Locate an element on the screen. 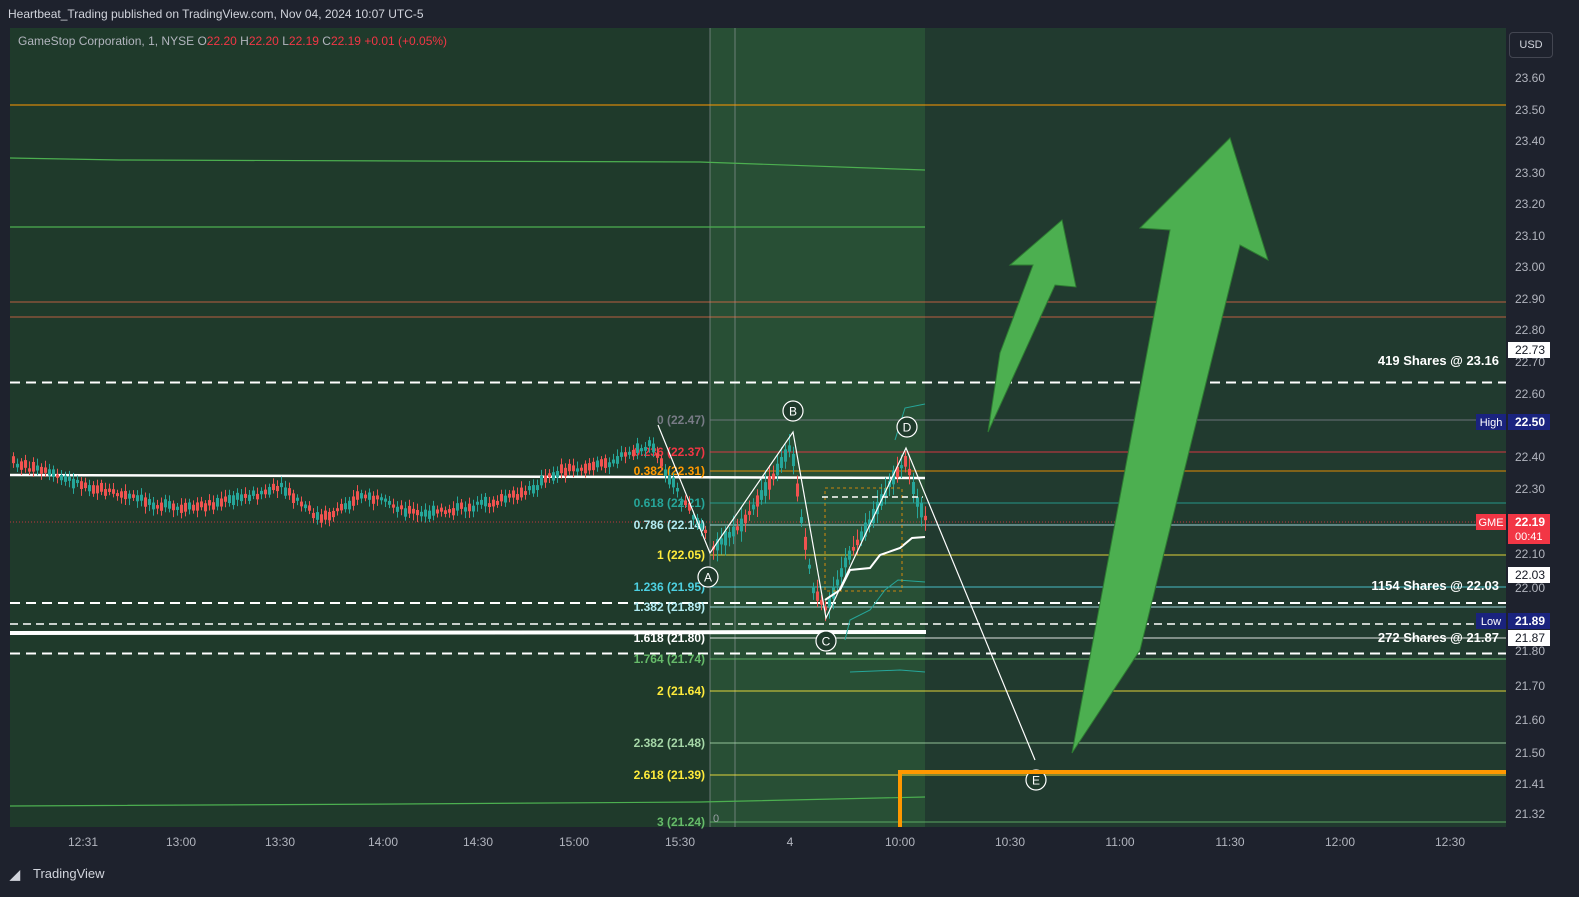 The width and height of the screenshot is (1579, 897). symbol-tag: GME is located at coordinates (1490, 523).